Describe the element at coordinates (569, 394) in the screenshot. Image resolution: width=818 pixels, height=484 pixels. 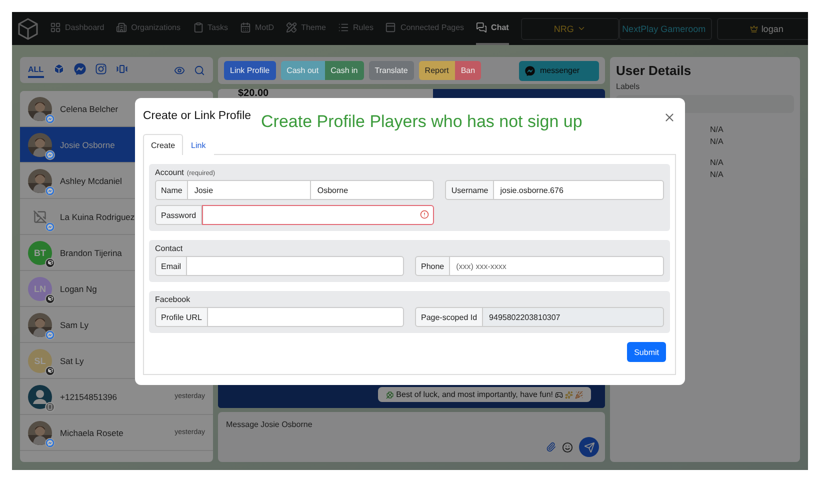
I see `sparkles-icon` at that location.